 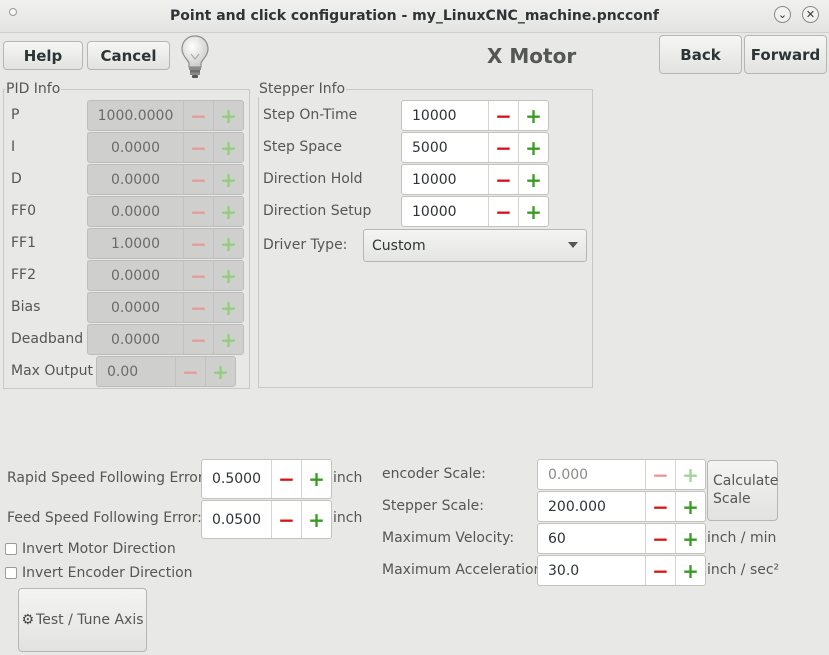 I want to click on dropdown-arrow-icon, so click(x=573, y=245).